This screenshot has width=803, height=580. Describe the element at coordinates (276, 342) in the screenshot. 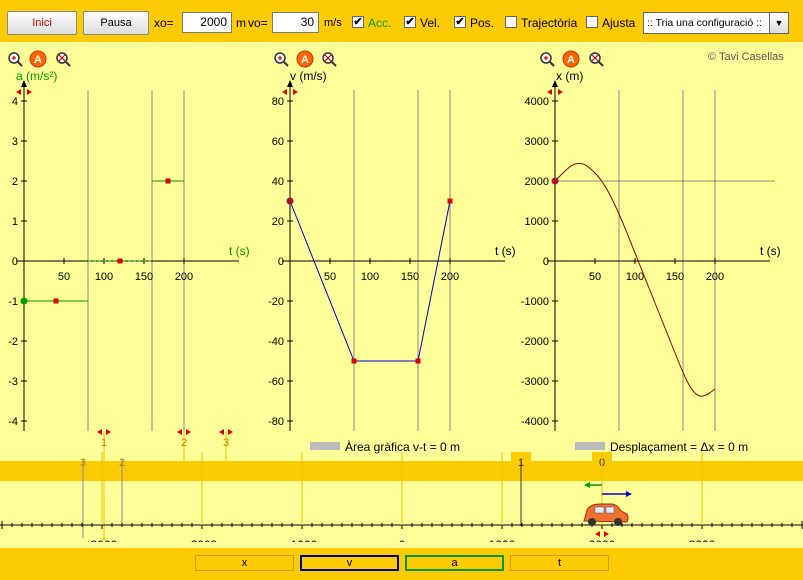

I see `y-tick-label: -40` at that location.